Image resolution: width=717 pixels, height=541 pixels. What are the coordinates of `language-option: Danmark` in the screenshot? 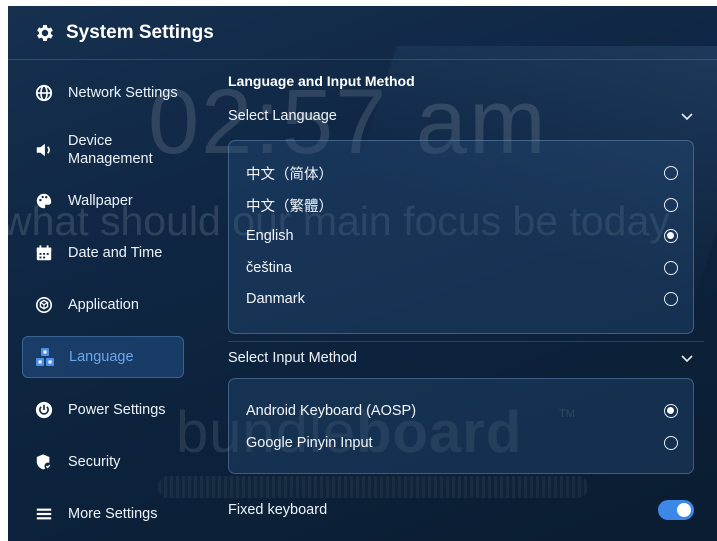 It's located at (462, 299).